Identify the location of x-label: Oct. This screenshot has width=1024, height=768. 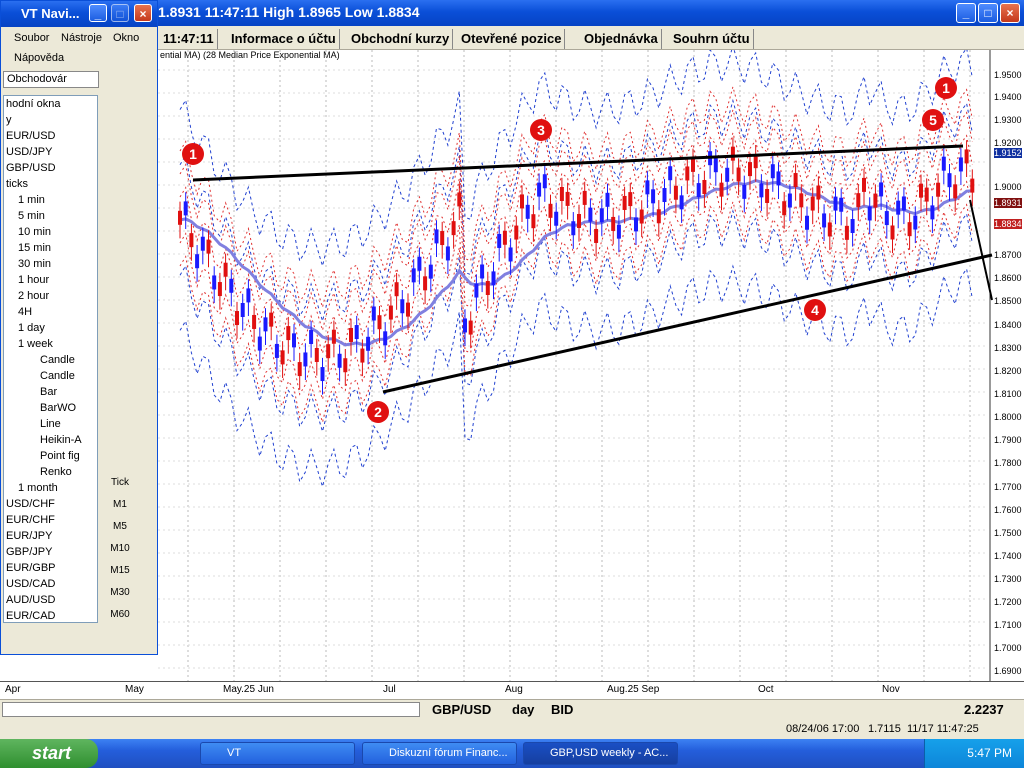
(766, 689).